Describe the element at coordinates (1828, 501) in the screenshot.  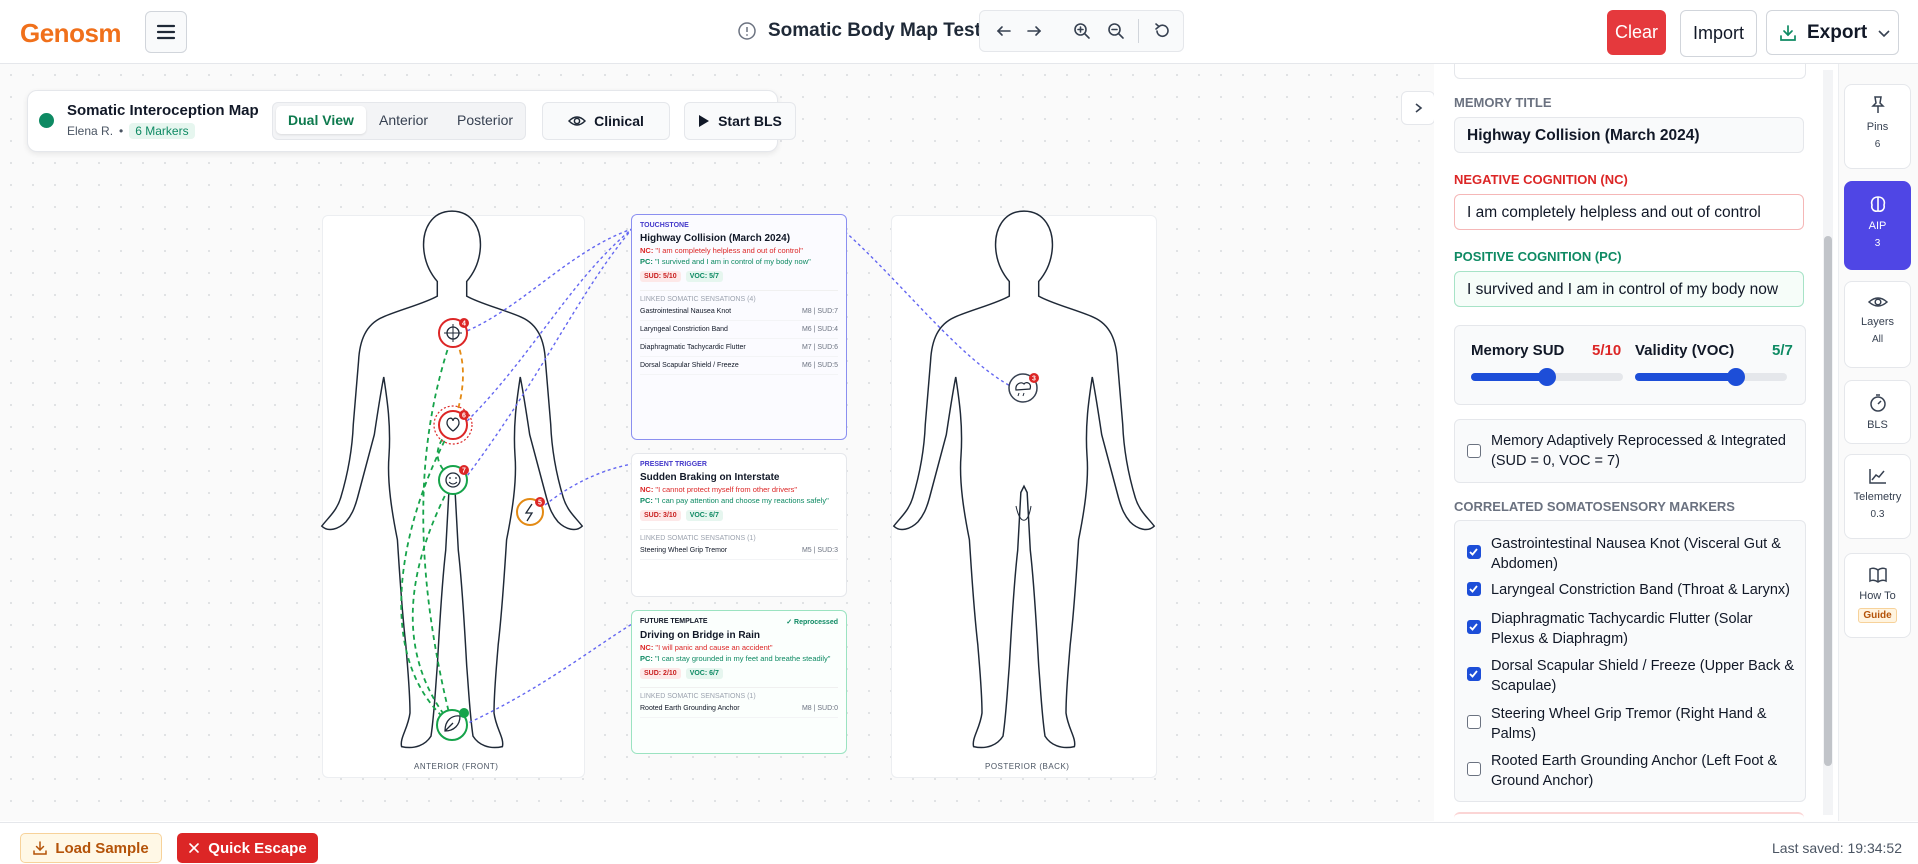
I see `scrollbar-thumb` at that location.